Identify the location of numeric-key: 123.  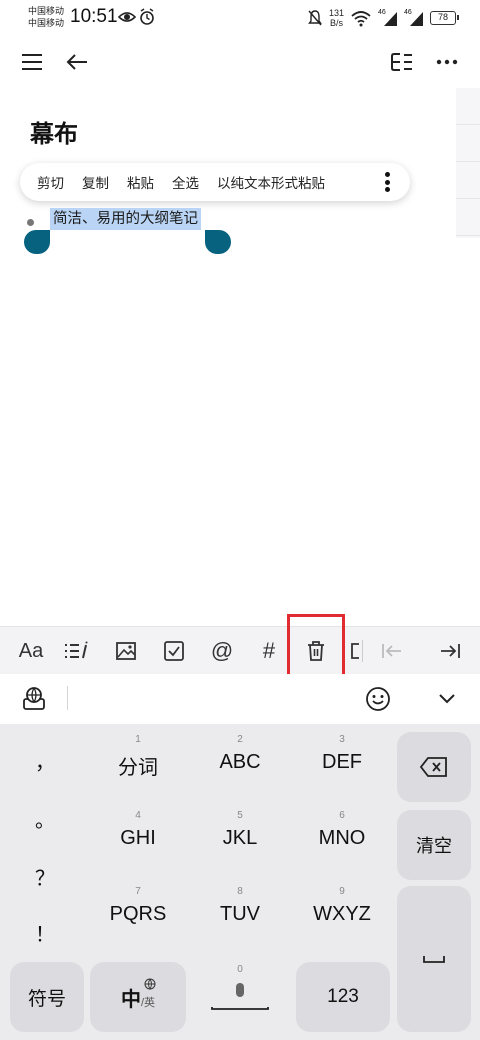
(343, 997).